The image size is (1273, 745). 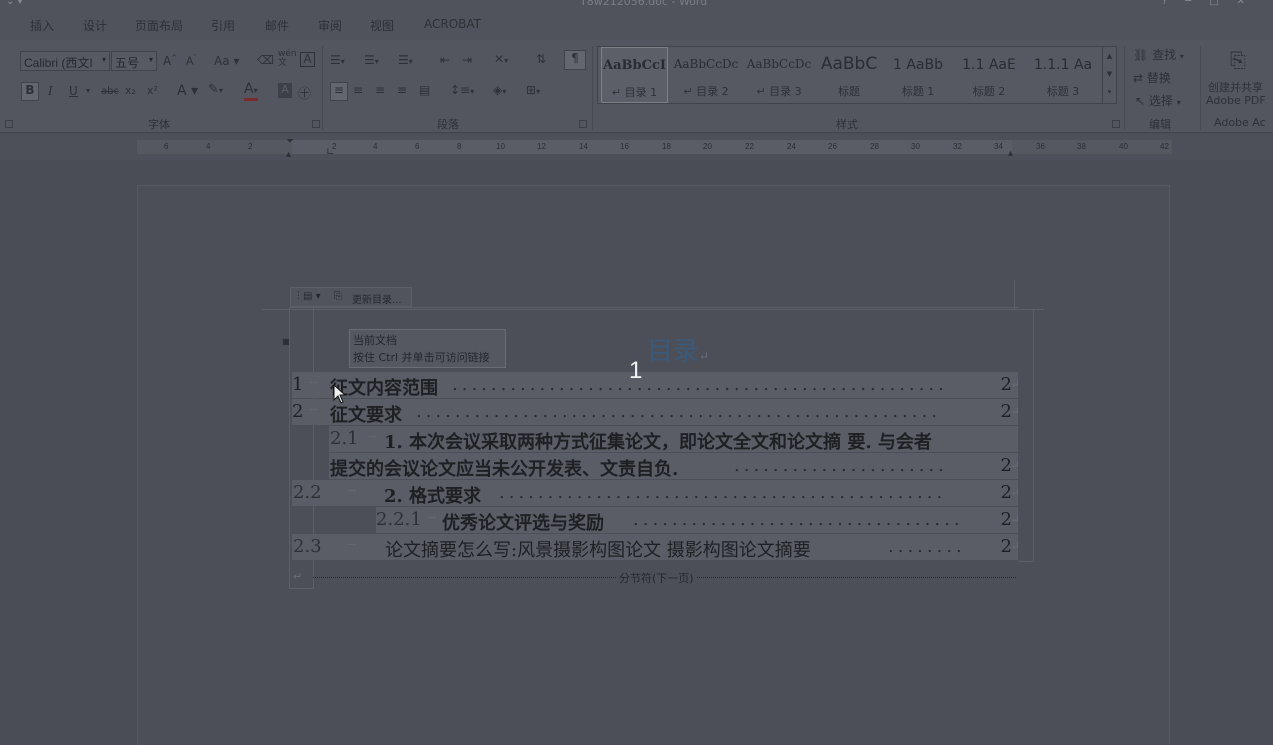 I want to click on style-heading-2: 1.1 AaE 标题 2, so click(x=989, y=75).